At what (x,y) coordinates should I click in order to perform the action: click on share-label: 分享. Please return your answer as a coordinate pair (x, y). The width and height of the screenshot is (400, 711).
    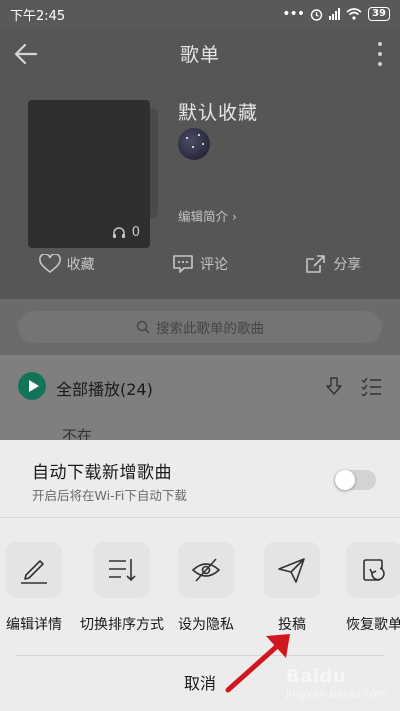
    Looking at the image, I should click on (347, 265).